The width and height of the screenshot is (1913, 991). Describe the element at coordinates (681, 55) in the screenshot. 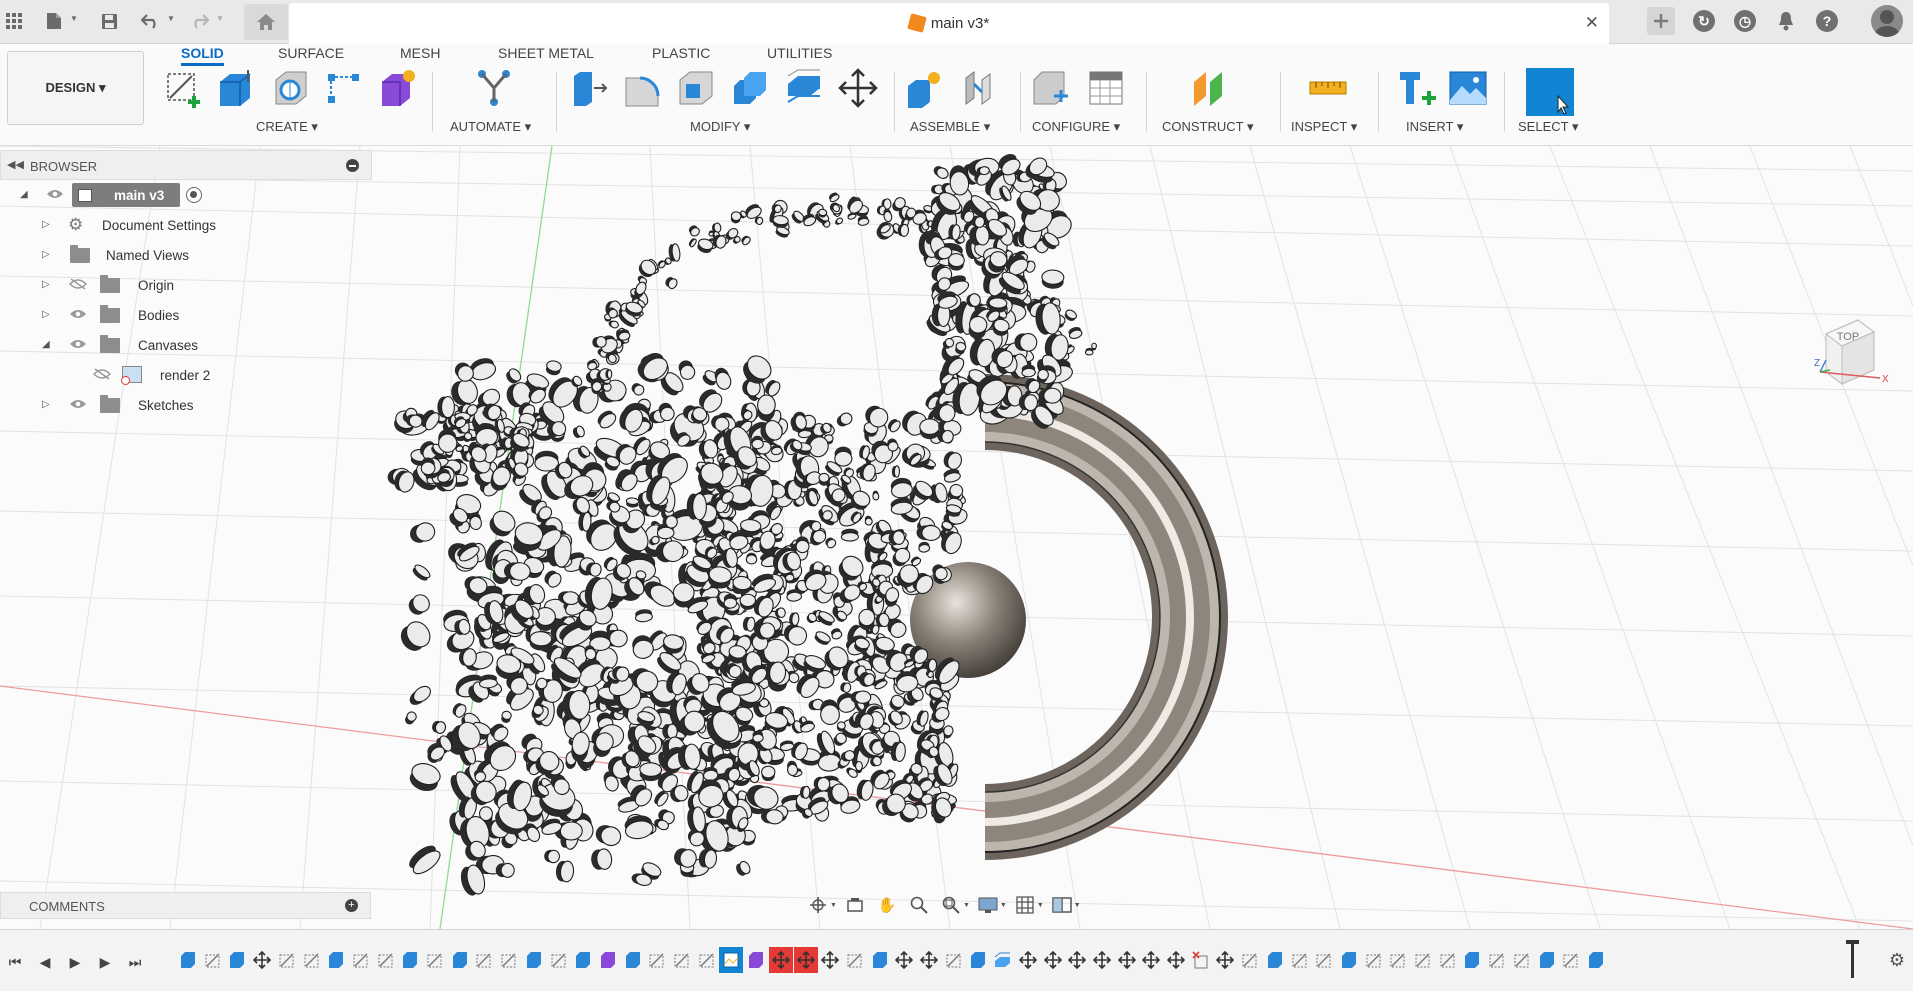

I see `tab-plastic: PLASTIC` at that location.